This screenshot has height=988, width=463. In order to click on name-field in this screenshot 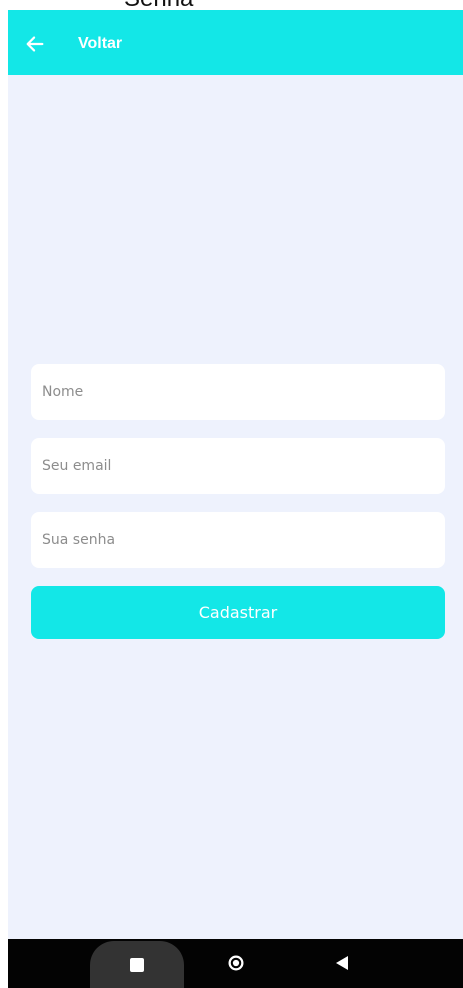, I will do `click(238, 392)`.